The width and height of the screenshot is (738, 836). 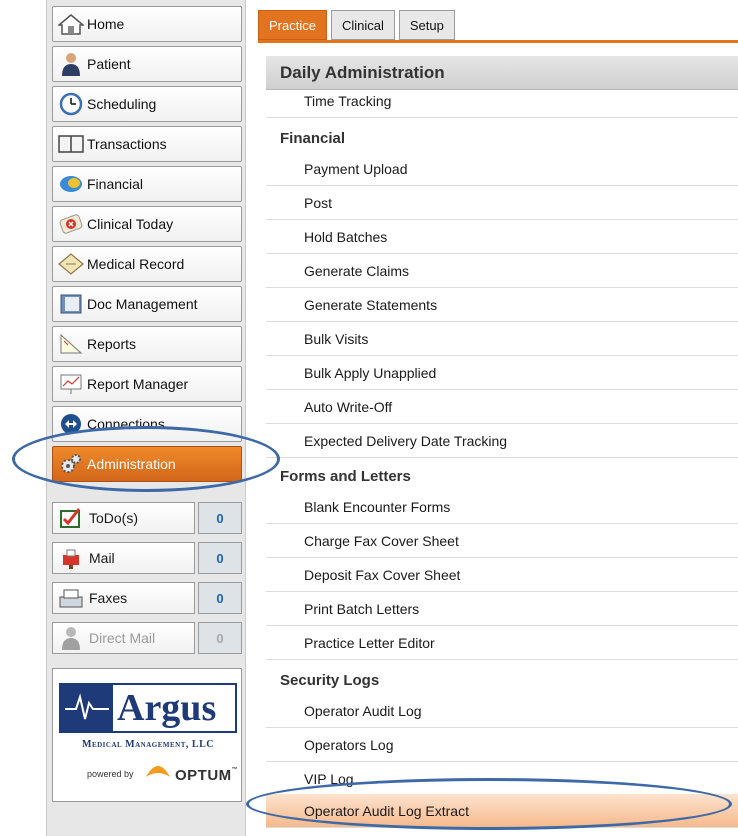 I want to click on menu-item-generate-claims: Generate Claims, so click(x=502, y=271).